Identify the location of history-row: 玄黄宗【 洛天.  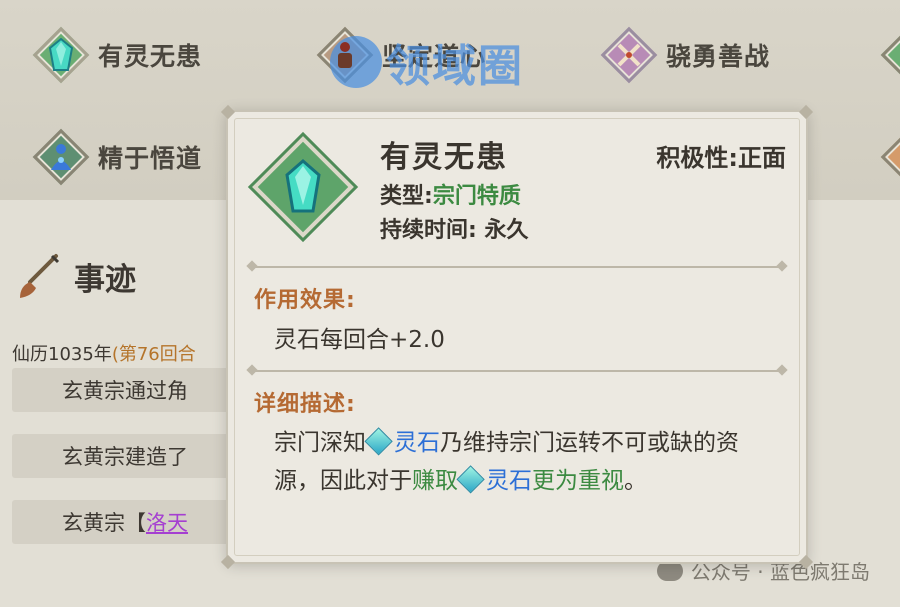
(132, 522).